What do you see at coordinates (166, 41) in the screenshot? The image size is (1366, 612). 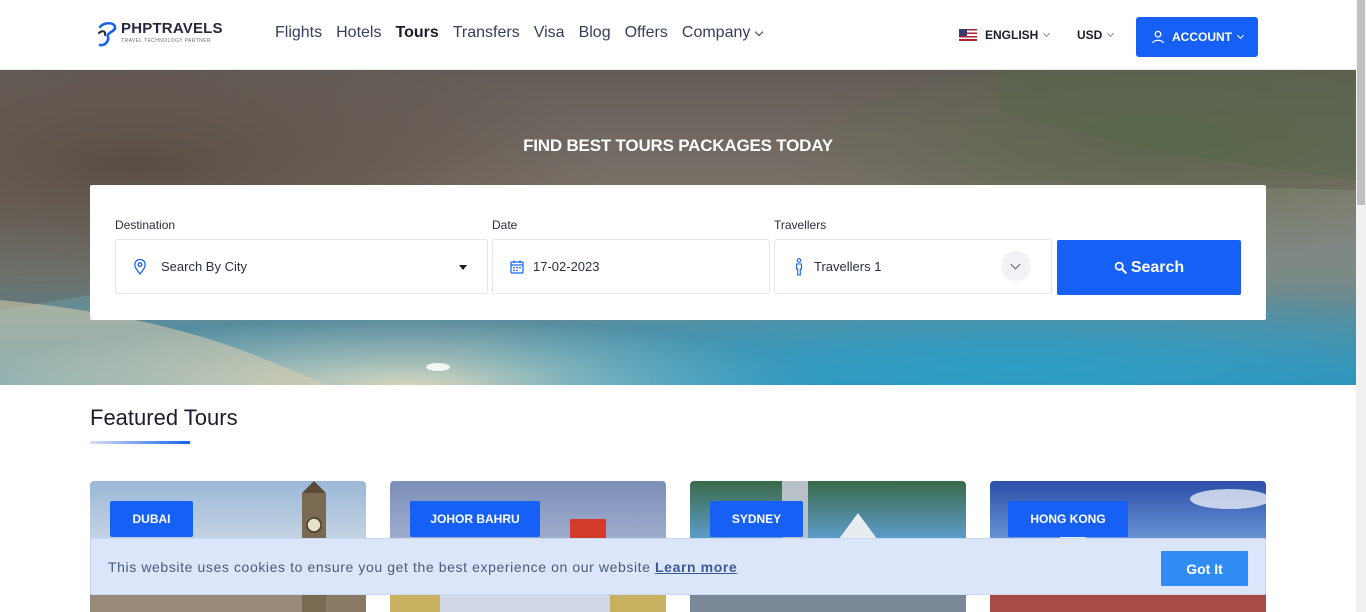 I see `logo-tagline: TRAVEL TECHNOLOGY PARTNER` at bounding box center [166, 41].